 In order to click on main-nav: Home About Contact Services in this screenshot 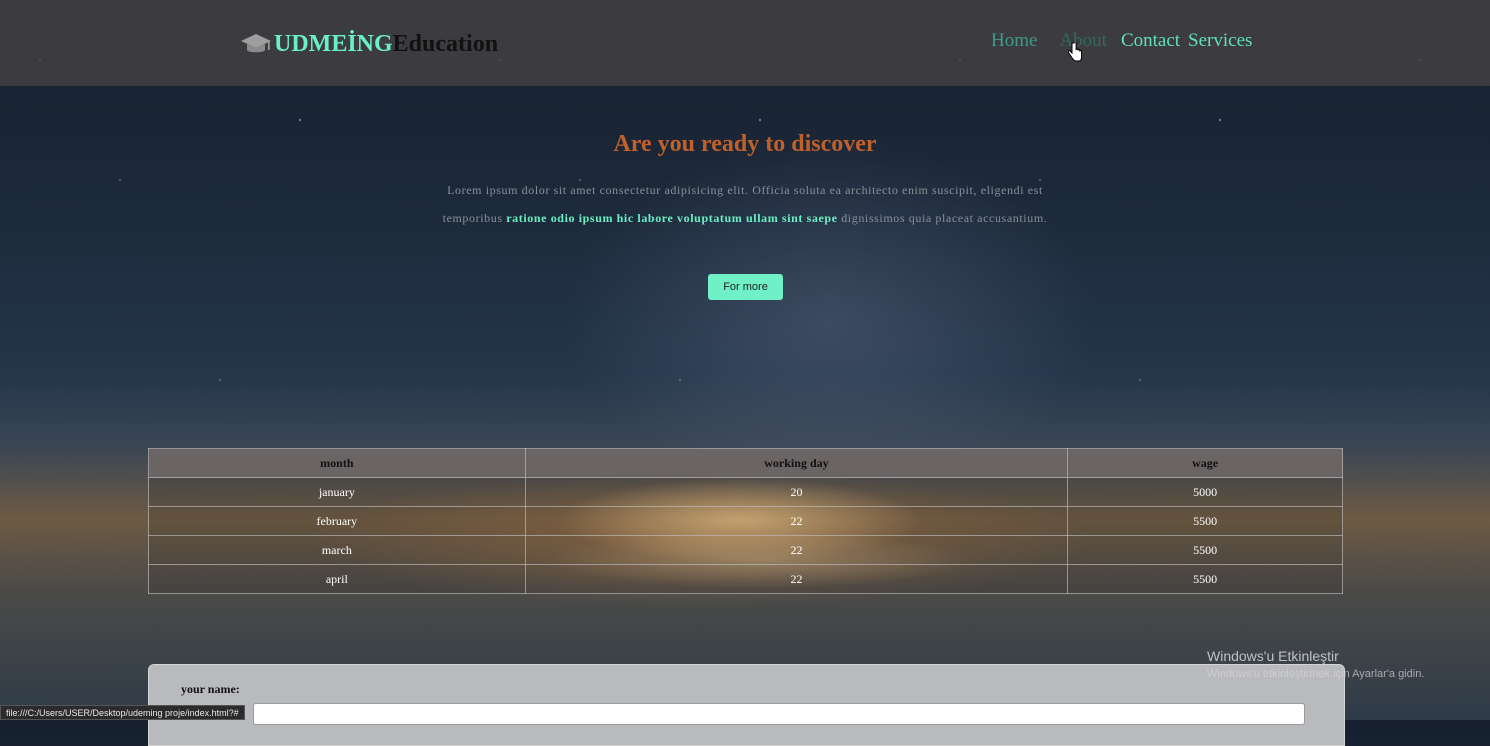, I will do `click(1125, 41)`.